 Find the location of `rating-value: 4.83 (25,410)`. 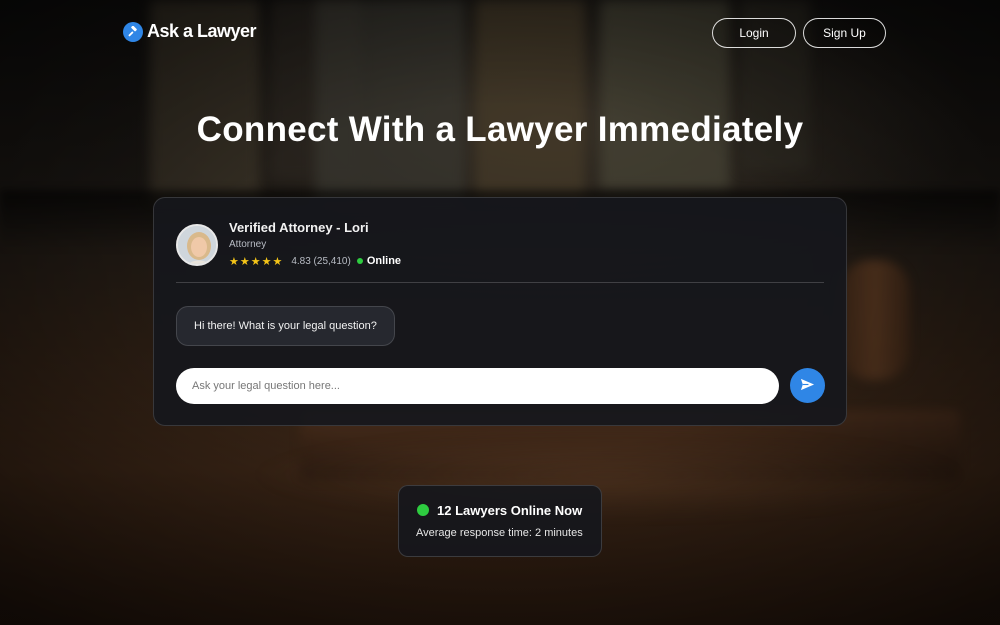

rating-value: 4.83 (25,410) is located at coordinates (321, 261).